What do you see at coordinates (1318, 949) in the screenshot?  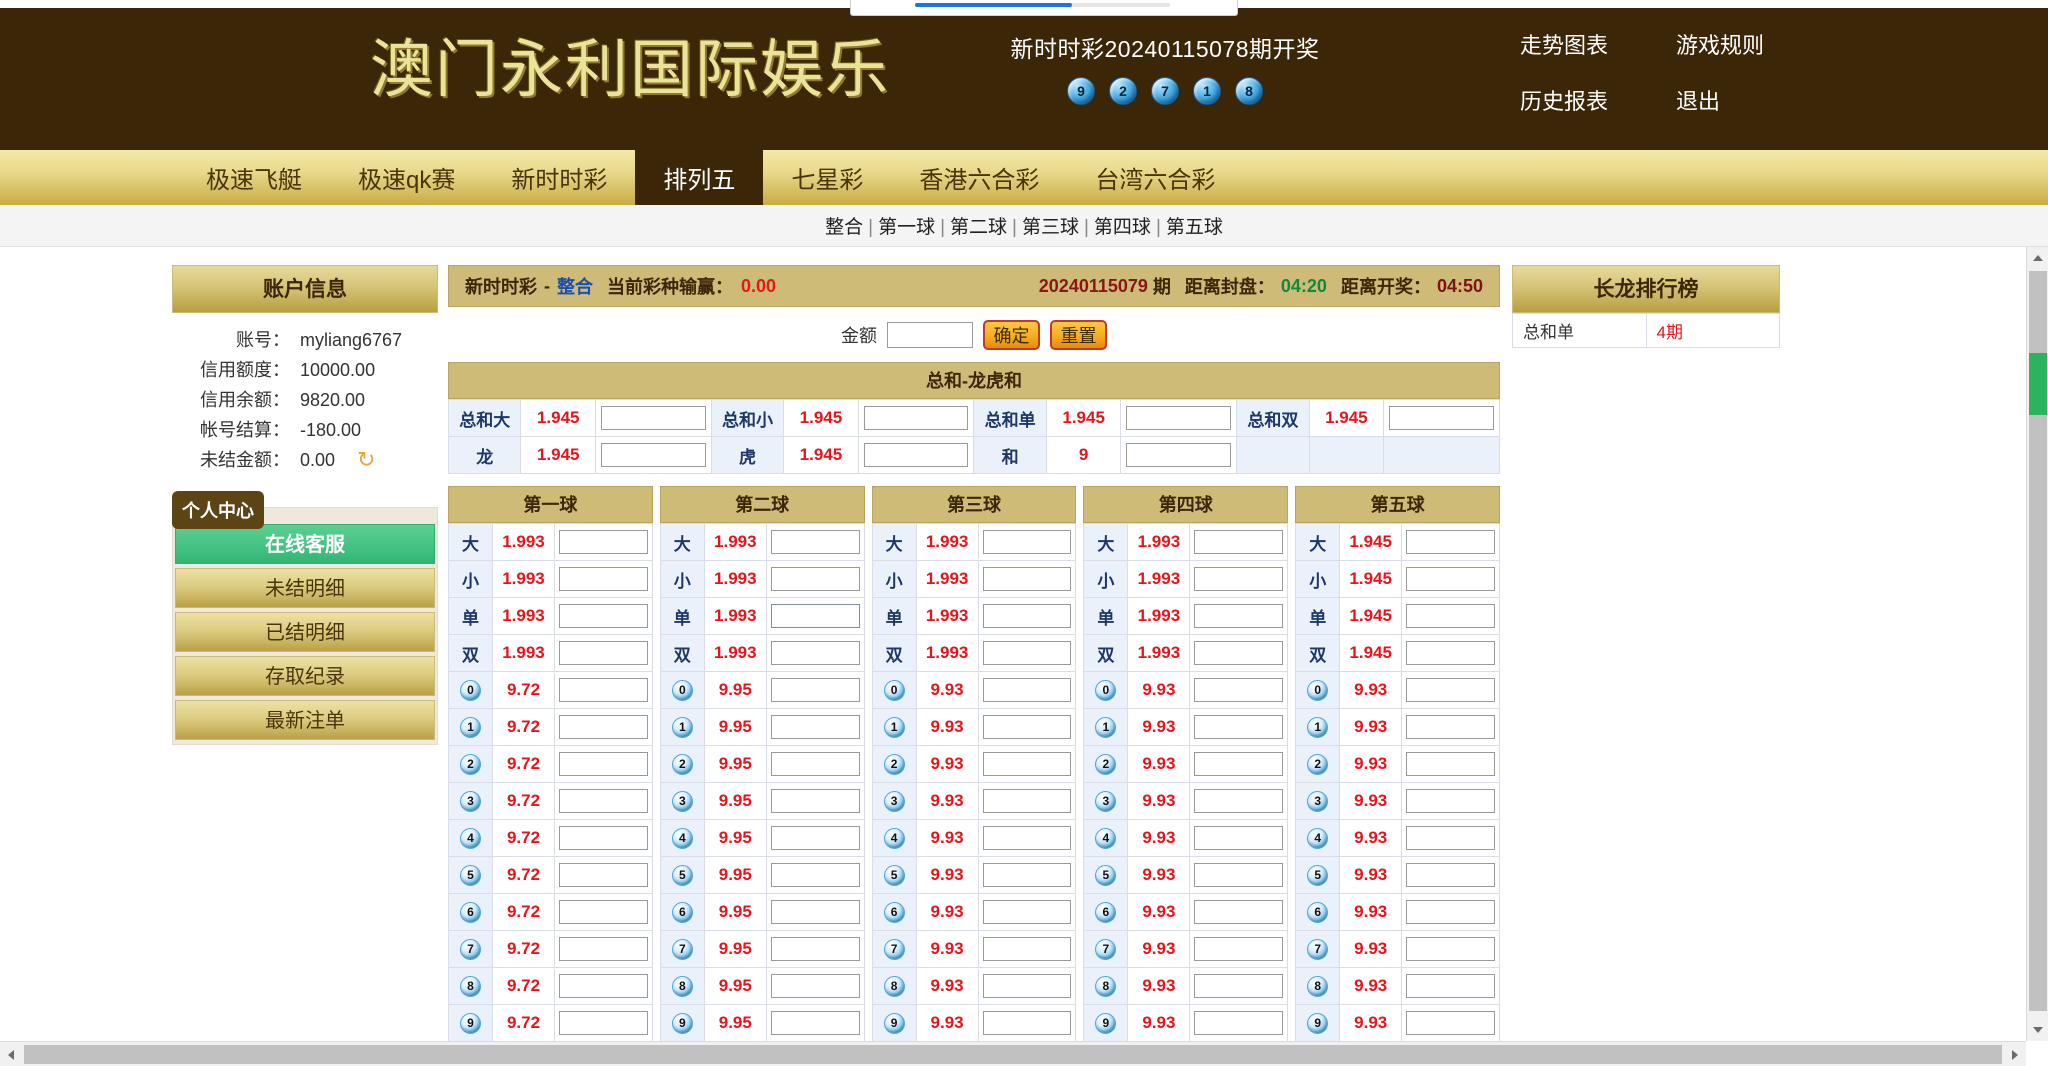 I see `bet-number: 7` at bounding box center [1318, 949].